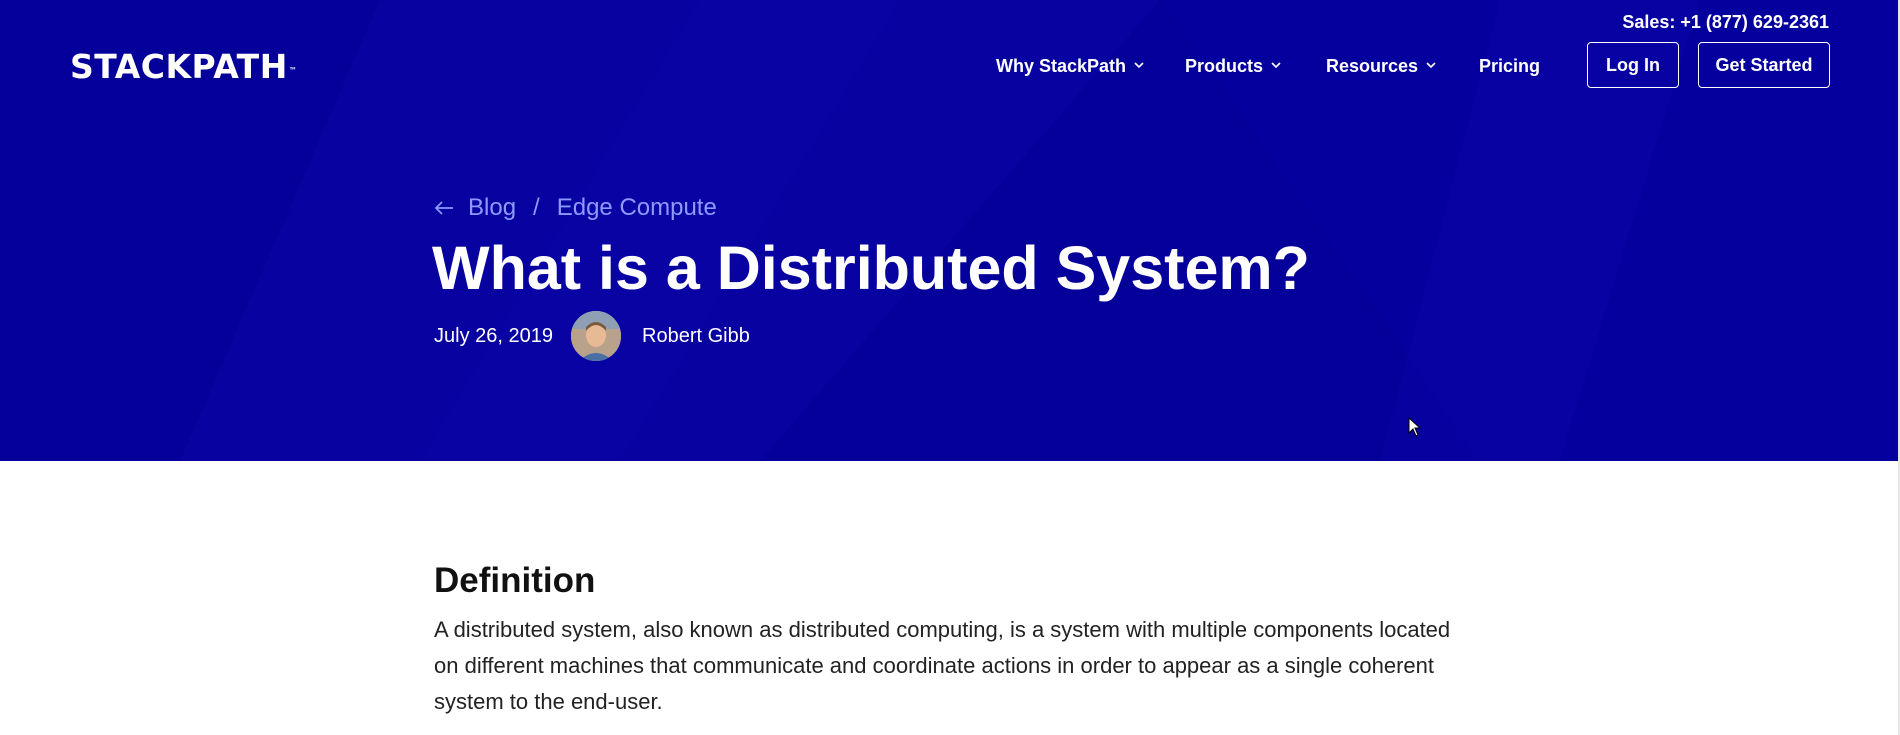 Image resolution: width=1900 pixels, height=735 pixels. What do you see at coordinates (696, 336) in the screenshot?
I see `author-name: Robert Gibb` at bounding box center [696, 336].